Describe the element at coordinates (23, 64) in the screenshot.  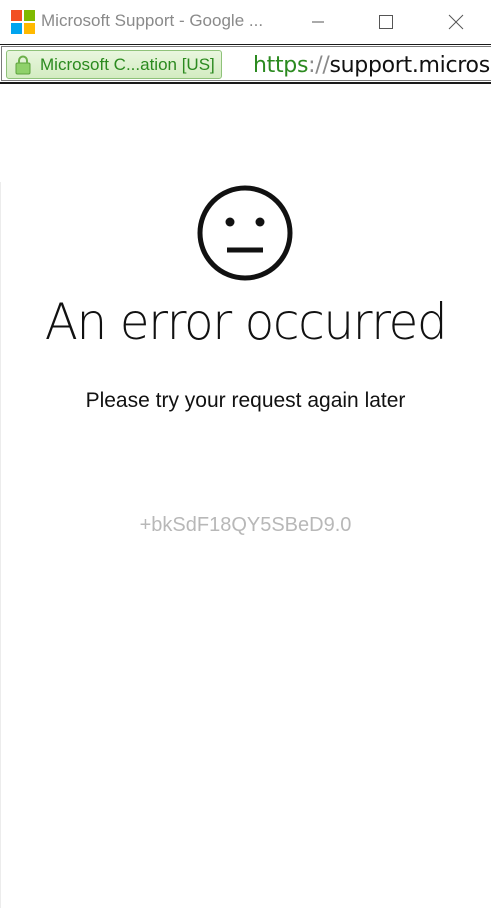
I see `lock-icon` at that location.